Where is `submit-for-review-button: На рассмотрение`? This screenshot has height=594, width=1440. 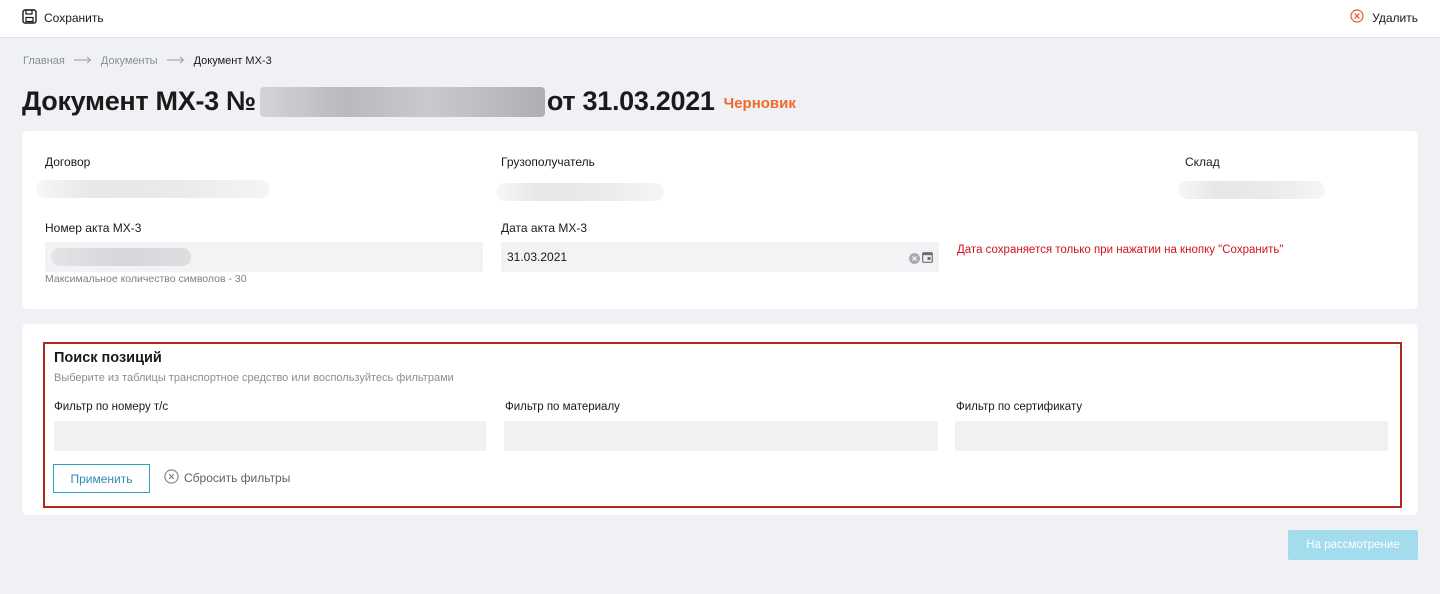
submit-for-review-button: На рассмотрение is located at coordinates (1353, 545).